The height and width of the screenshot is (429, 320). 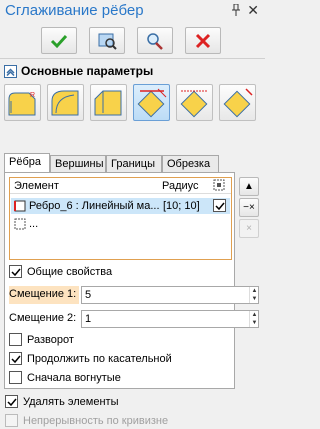 I want to click on variable-fillet-icon, so click(x=65, y=103).